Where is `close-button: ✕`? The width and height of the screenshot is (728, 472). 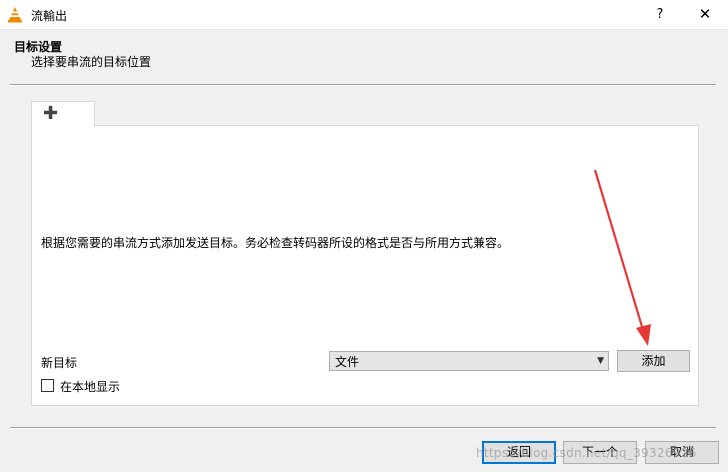
close-button: ✕ is located at coordinates (705, 15).